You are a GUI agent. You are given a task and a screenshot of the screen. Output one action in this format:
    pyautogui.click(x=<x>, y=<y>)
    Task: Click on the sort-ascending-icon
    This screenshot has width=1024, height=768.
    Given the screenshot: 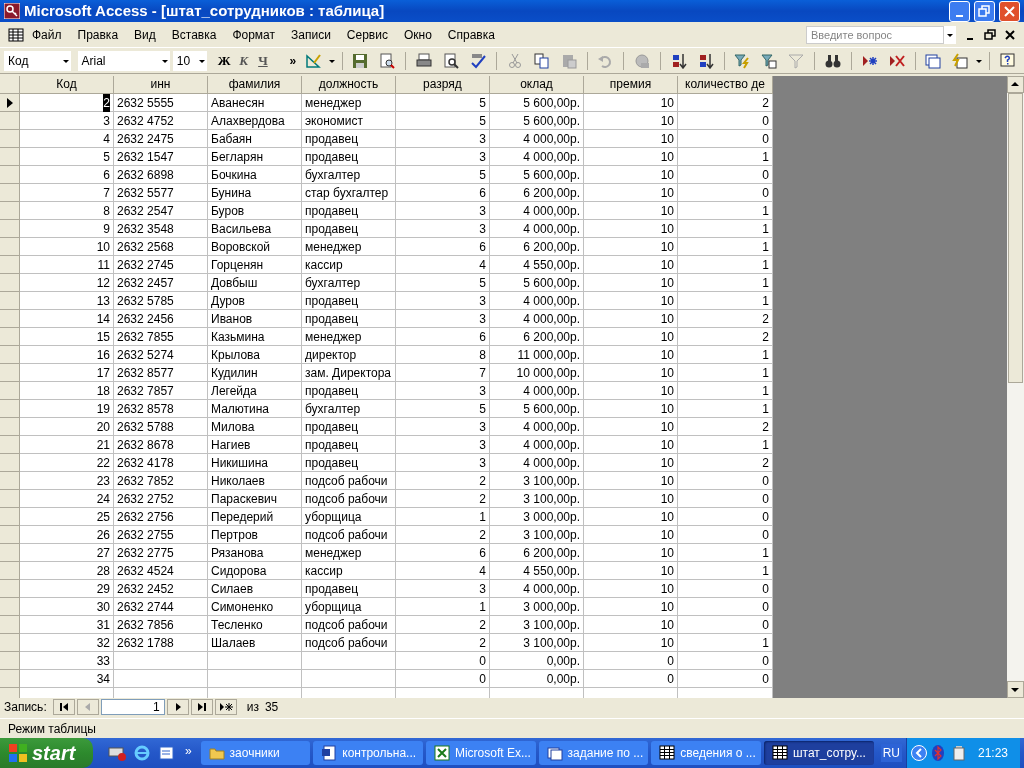 What is the action you would take?
    pyautogui.click(x=678, y=60)
    